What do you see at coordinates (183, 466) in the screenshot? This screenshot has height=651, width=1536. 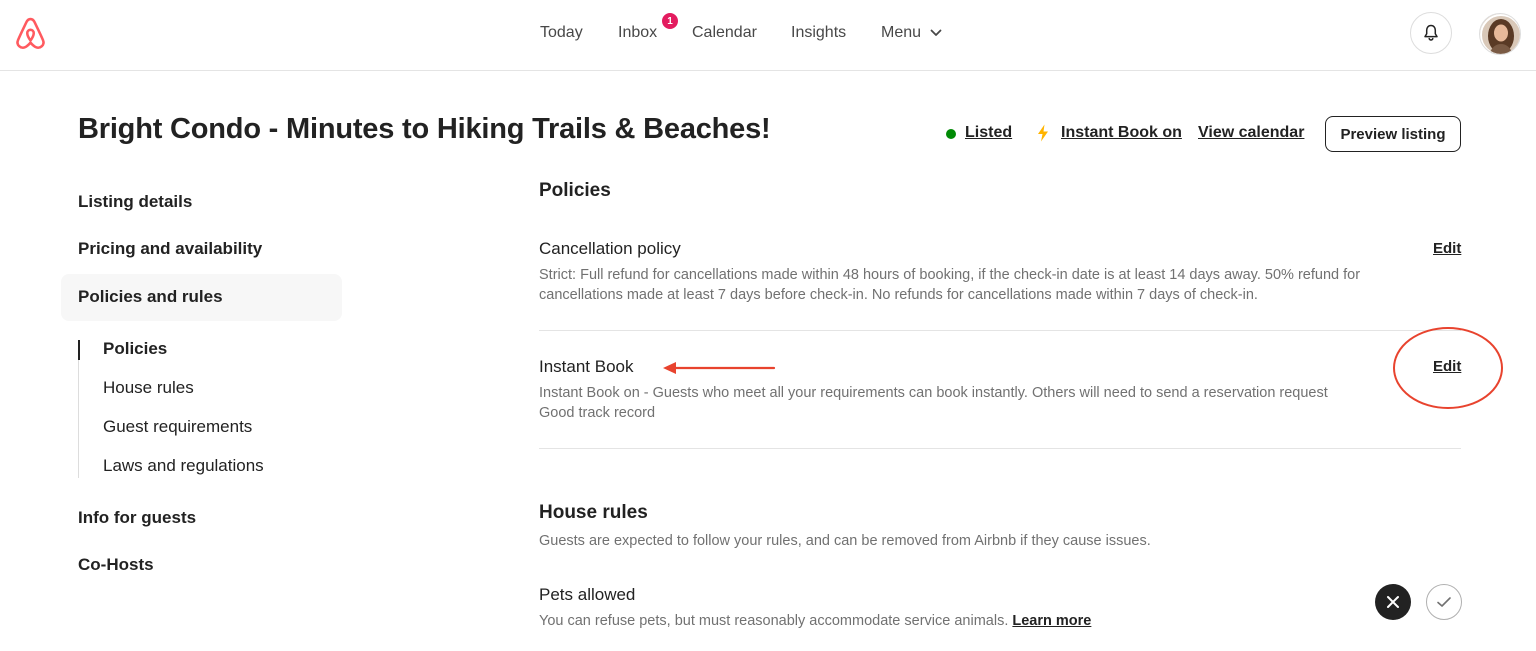 I see `subnav-item-laws-and-regulations: Laws and regulations` at bounding box center [183, 466].